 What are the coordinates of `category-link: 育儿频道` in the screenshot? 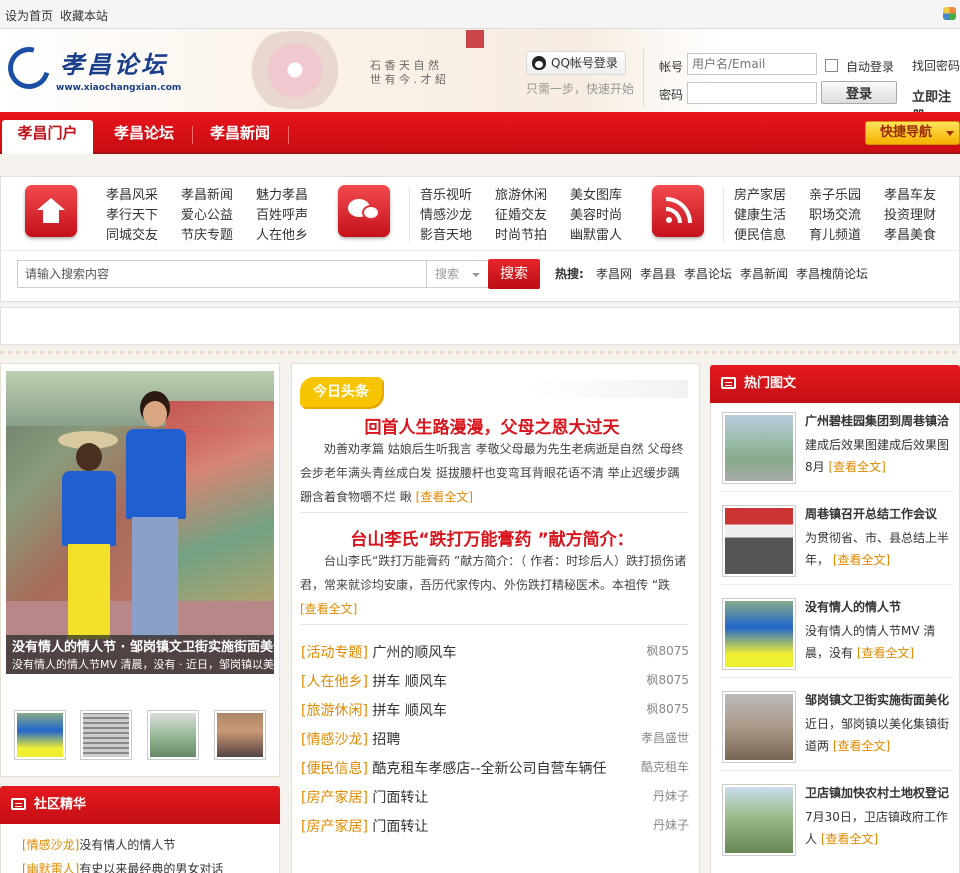 It's located at (835, 233).